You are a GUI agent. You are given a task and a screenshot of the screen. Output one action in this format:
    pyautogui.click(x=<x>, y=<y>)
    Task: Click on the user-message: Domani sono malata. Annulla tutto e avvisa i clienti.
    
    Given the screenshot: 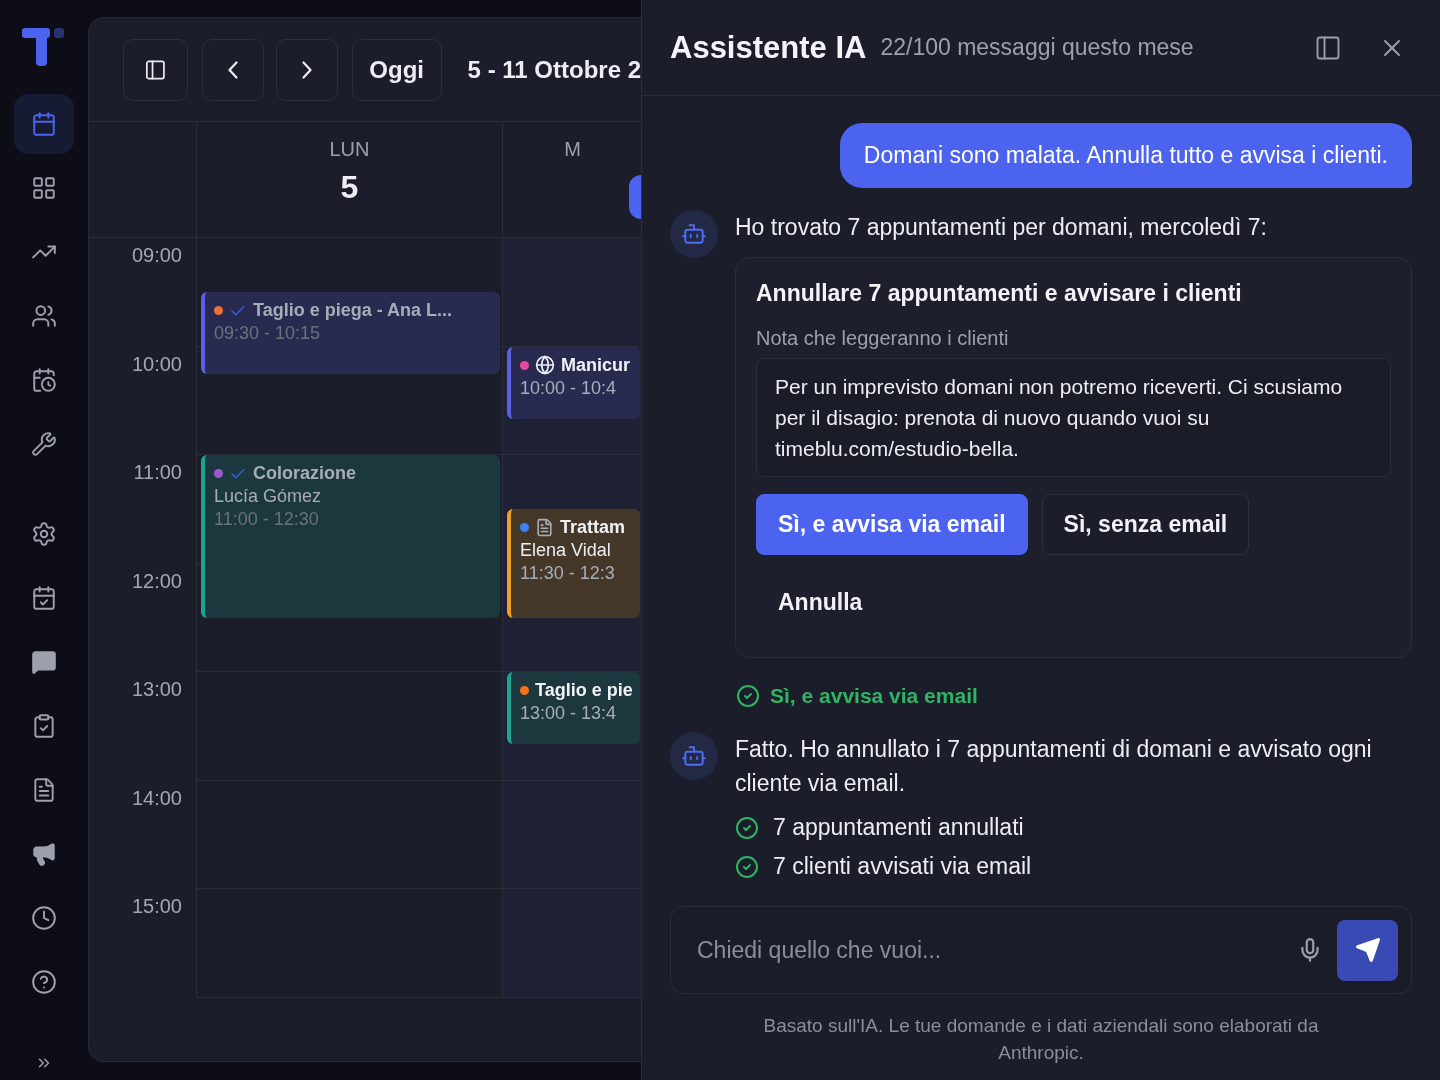 What is the action you would take?
    pyautogui.click(x=1125, y=155)
    